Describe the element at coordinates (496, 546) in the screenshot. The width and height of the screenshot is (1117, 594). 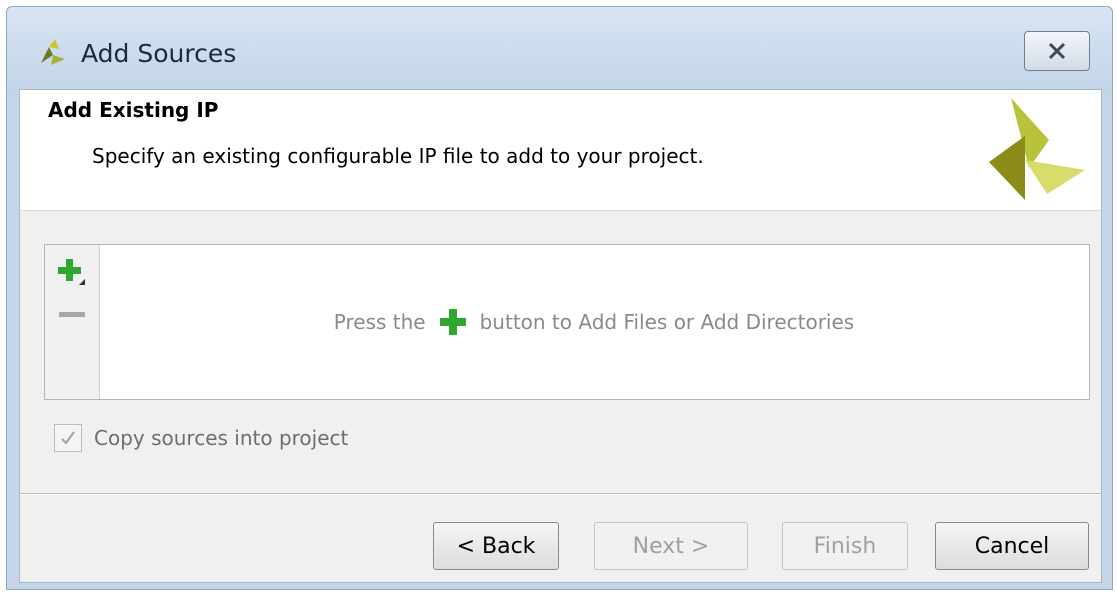
I see `back-button: < Back` at that location.